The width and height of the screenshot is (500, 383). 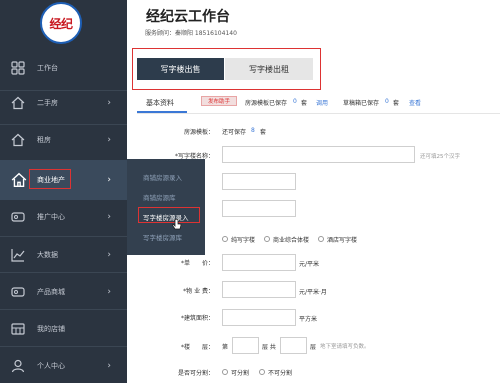 I want to click on area-label: *建筑面积：, so click(x=197, y=318).